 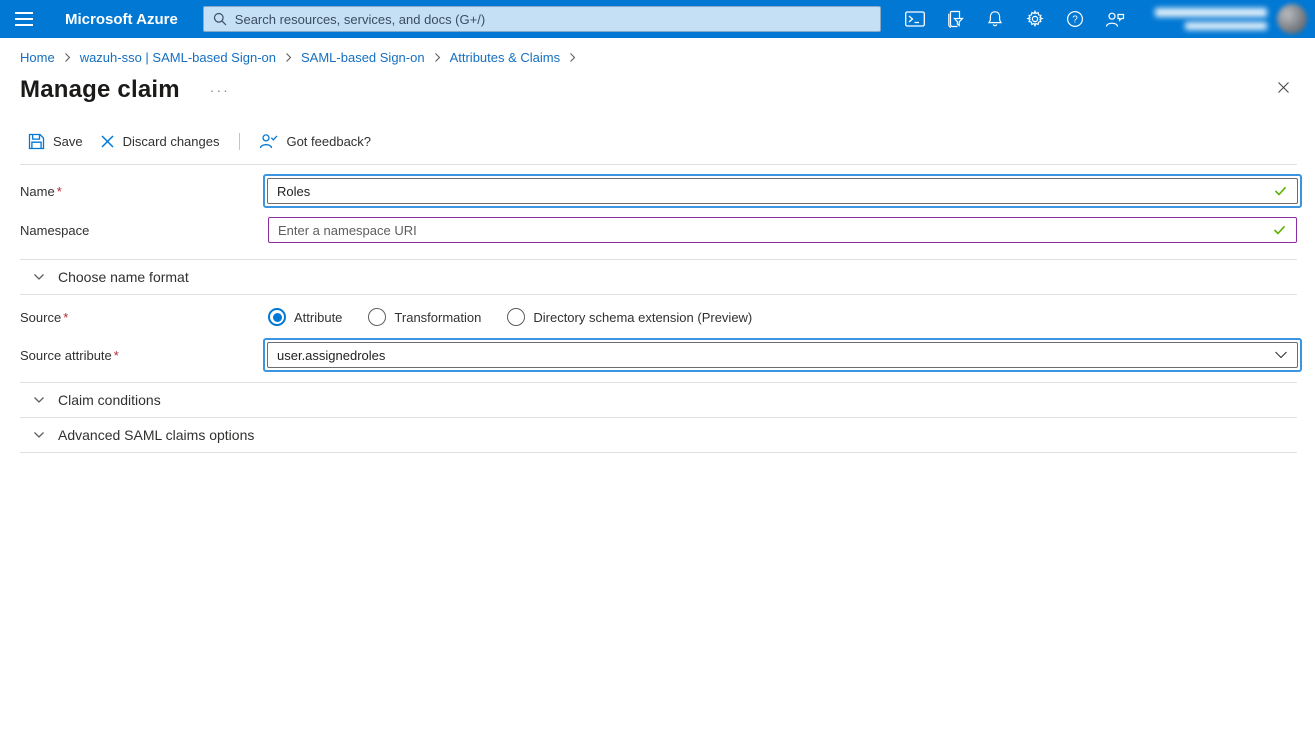 I want to click on section-label: Choose name format, so click(x=123, y=277).